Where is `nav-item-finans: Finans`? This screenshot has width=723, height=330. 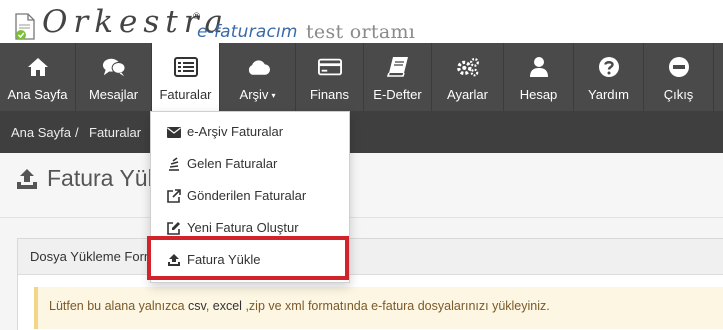 nav-item-finans: Finans is located at coordinates (330, 77).